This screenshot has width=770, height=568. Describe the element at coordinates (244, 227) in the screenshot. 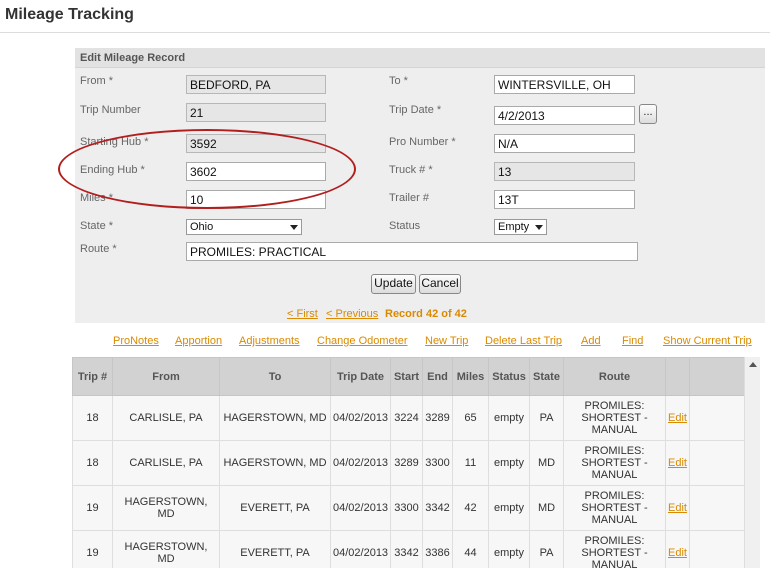

I see `state-select: Ohio` at that location.